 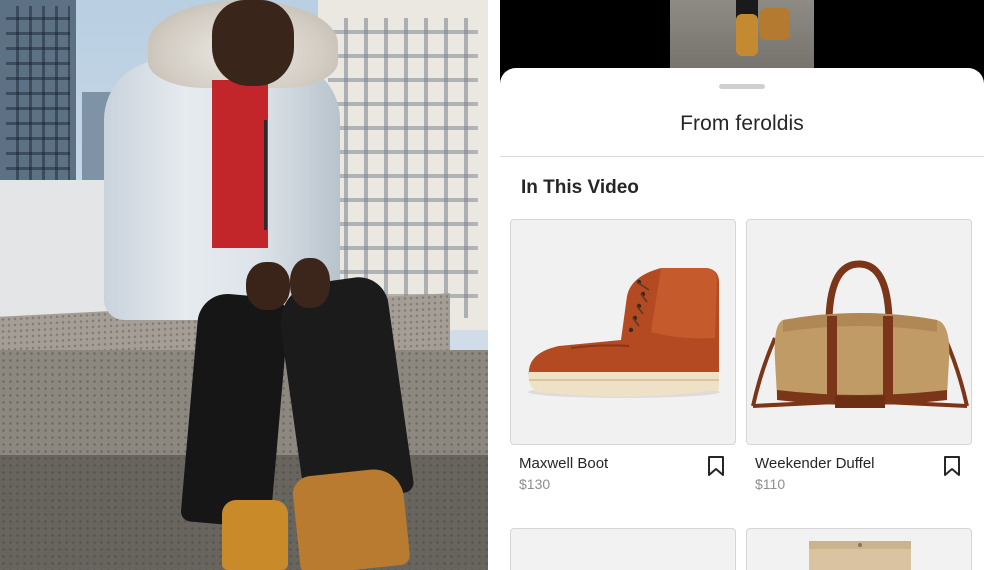 I want to click on video-preview, so click(x=742, y=34).